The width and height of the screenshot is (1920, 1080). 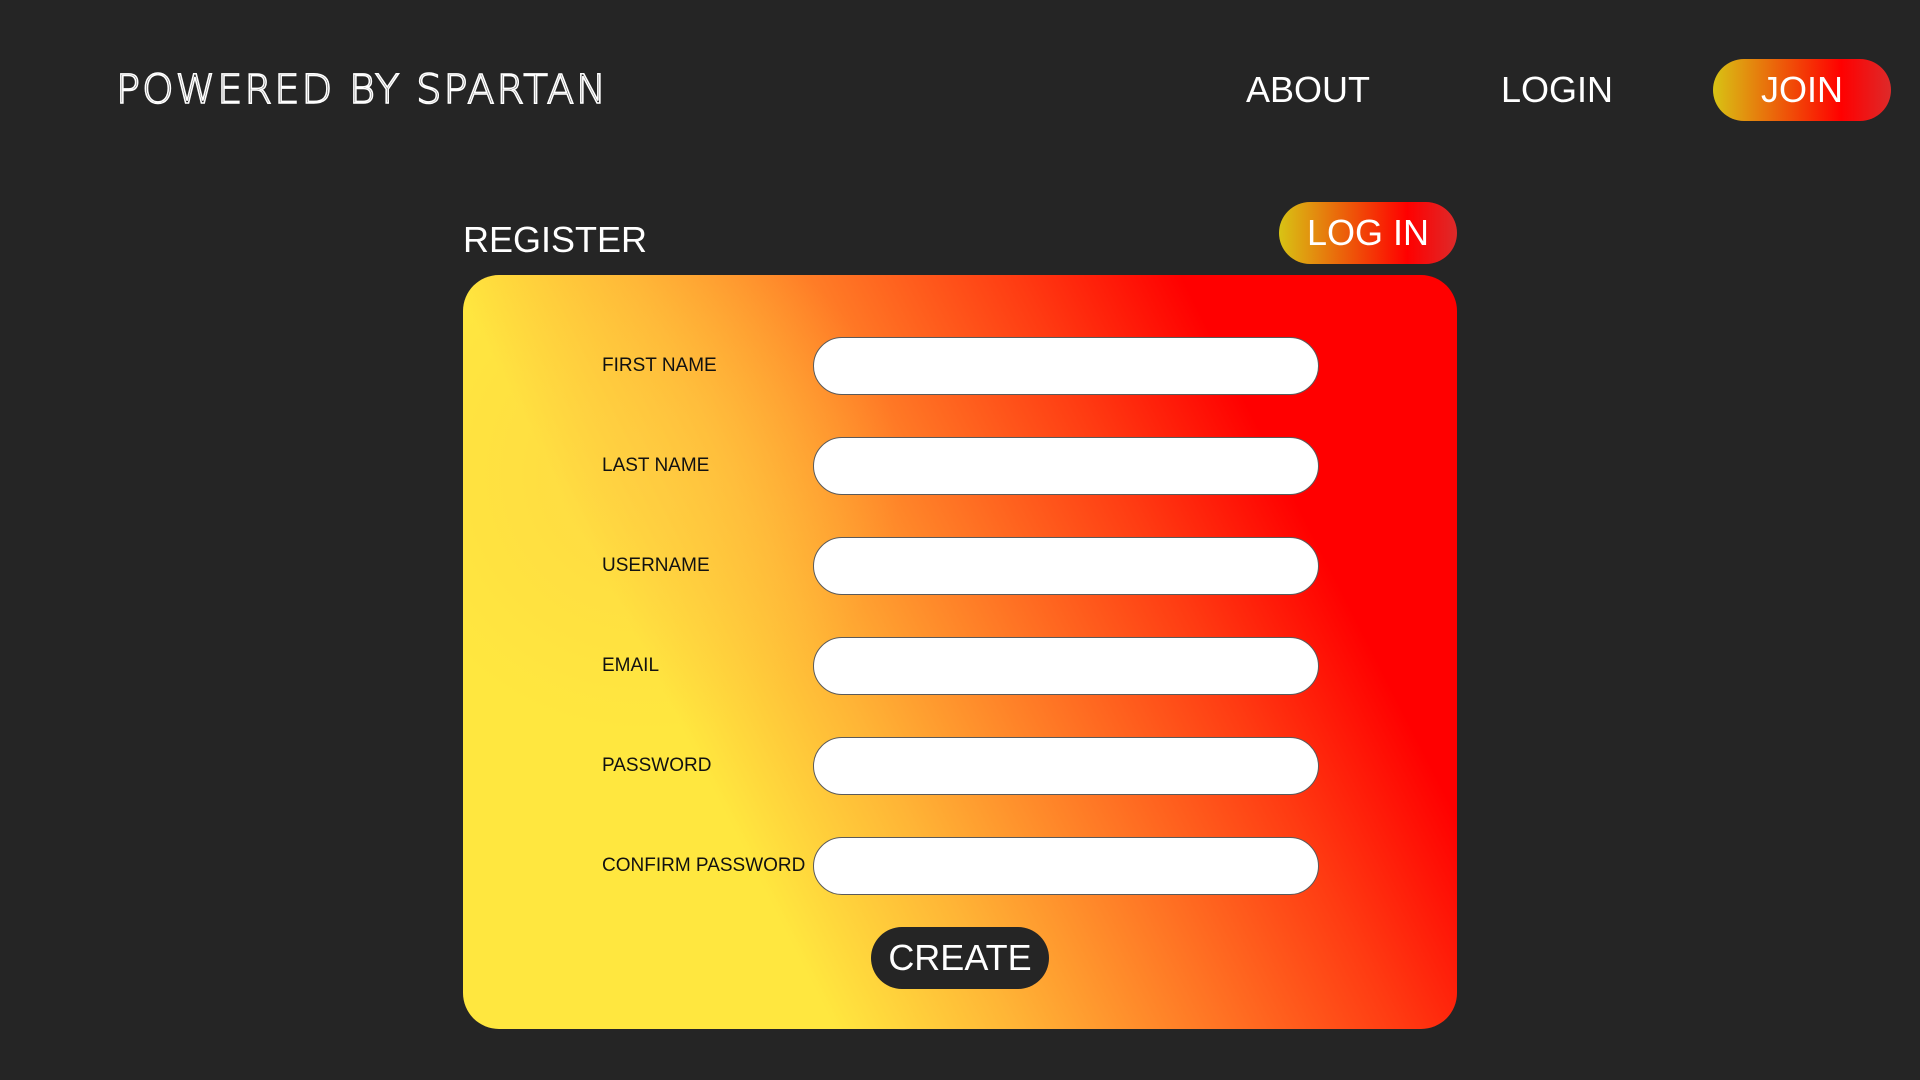 I want to click on create-button: CREATE, so click(x=960, y=958).